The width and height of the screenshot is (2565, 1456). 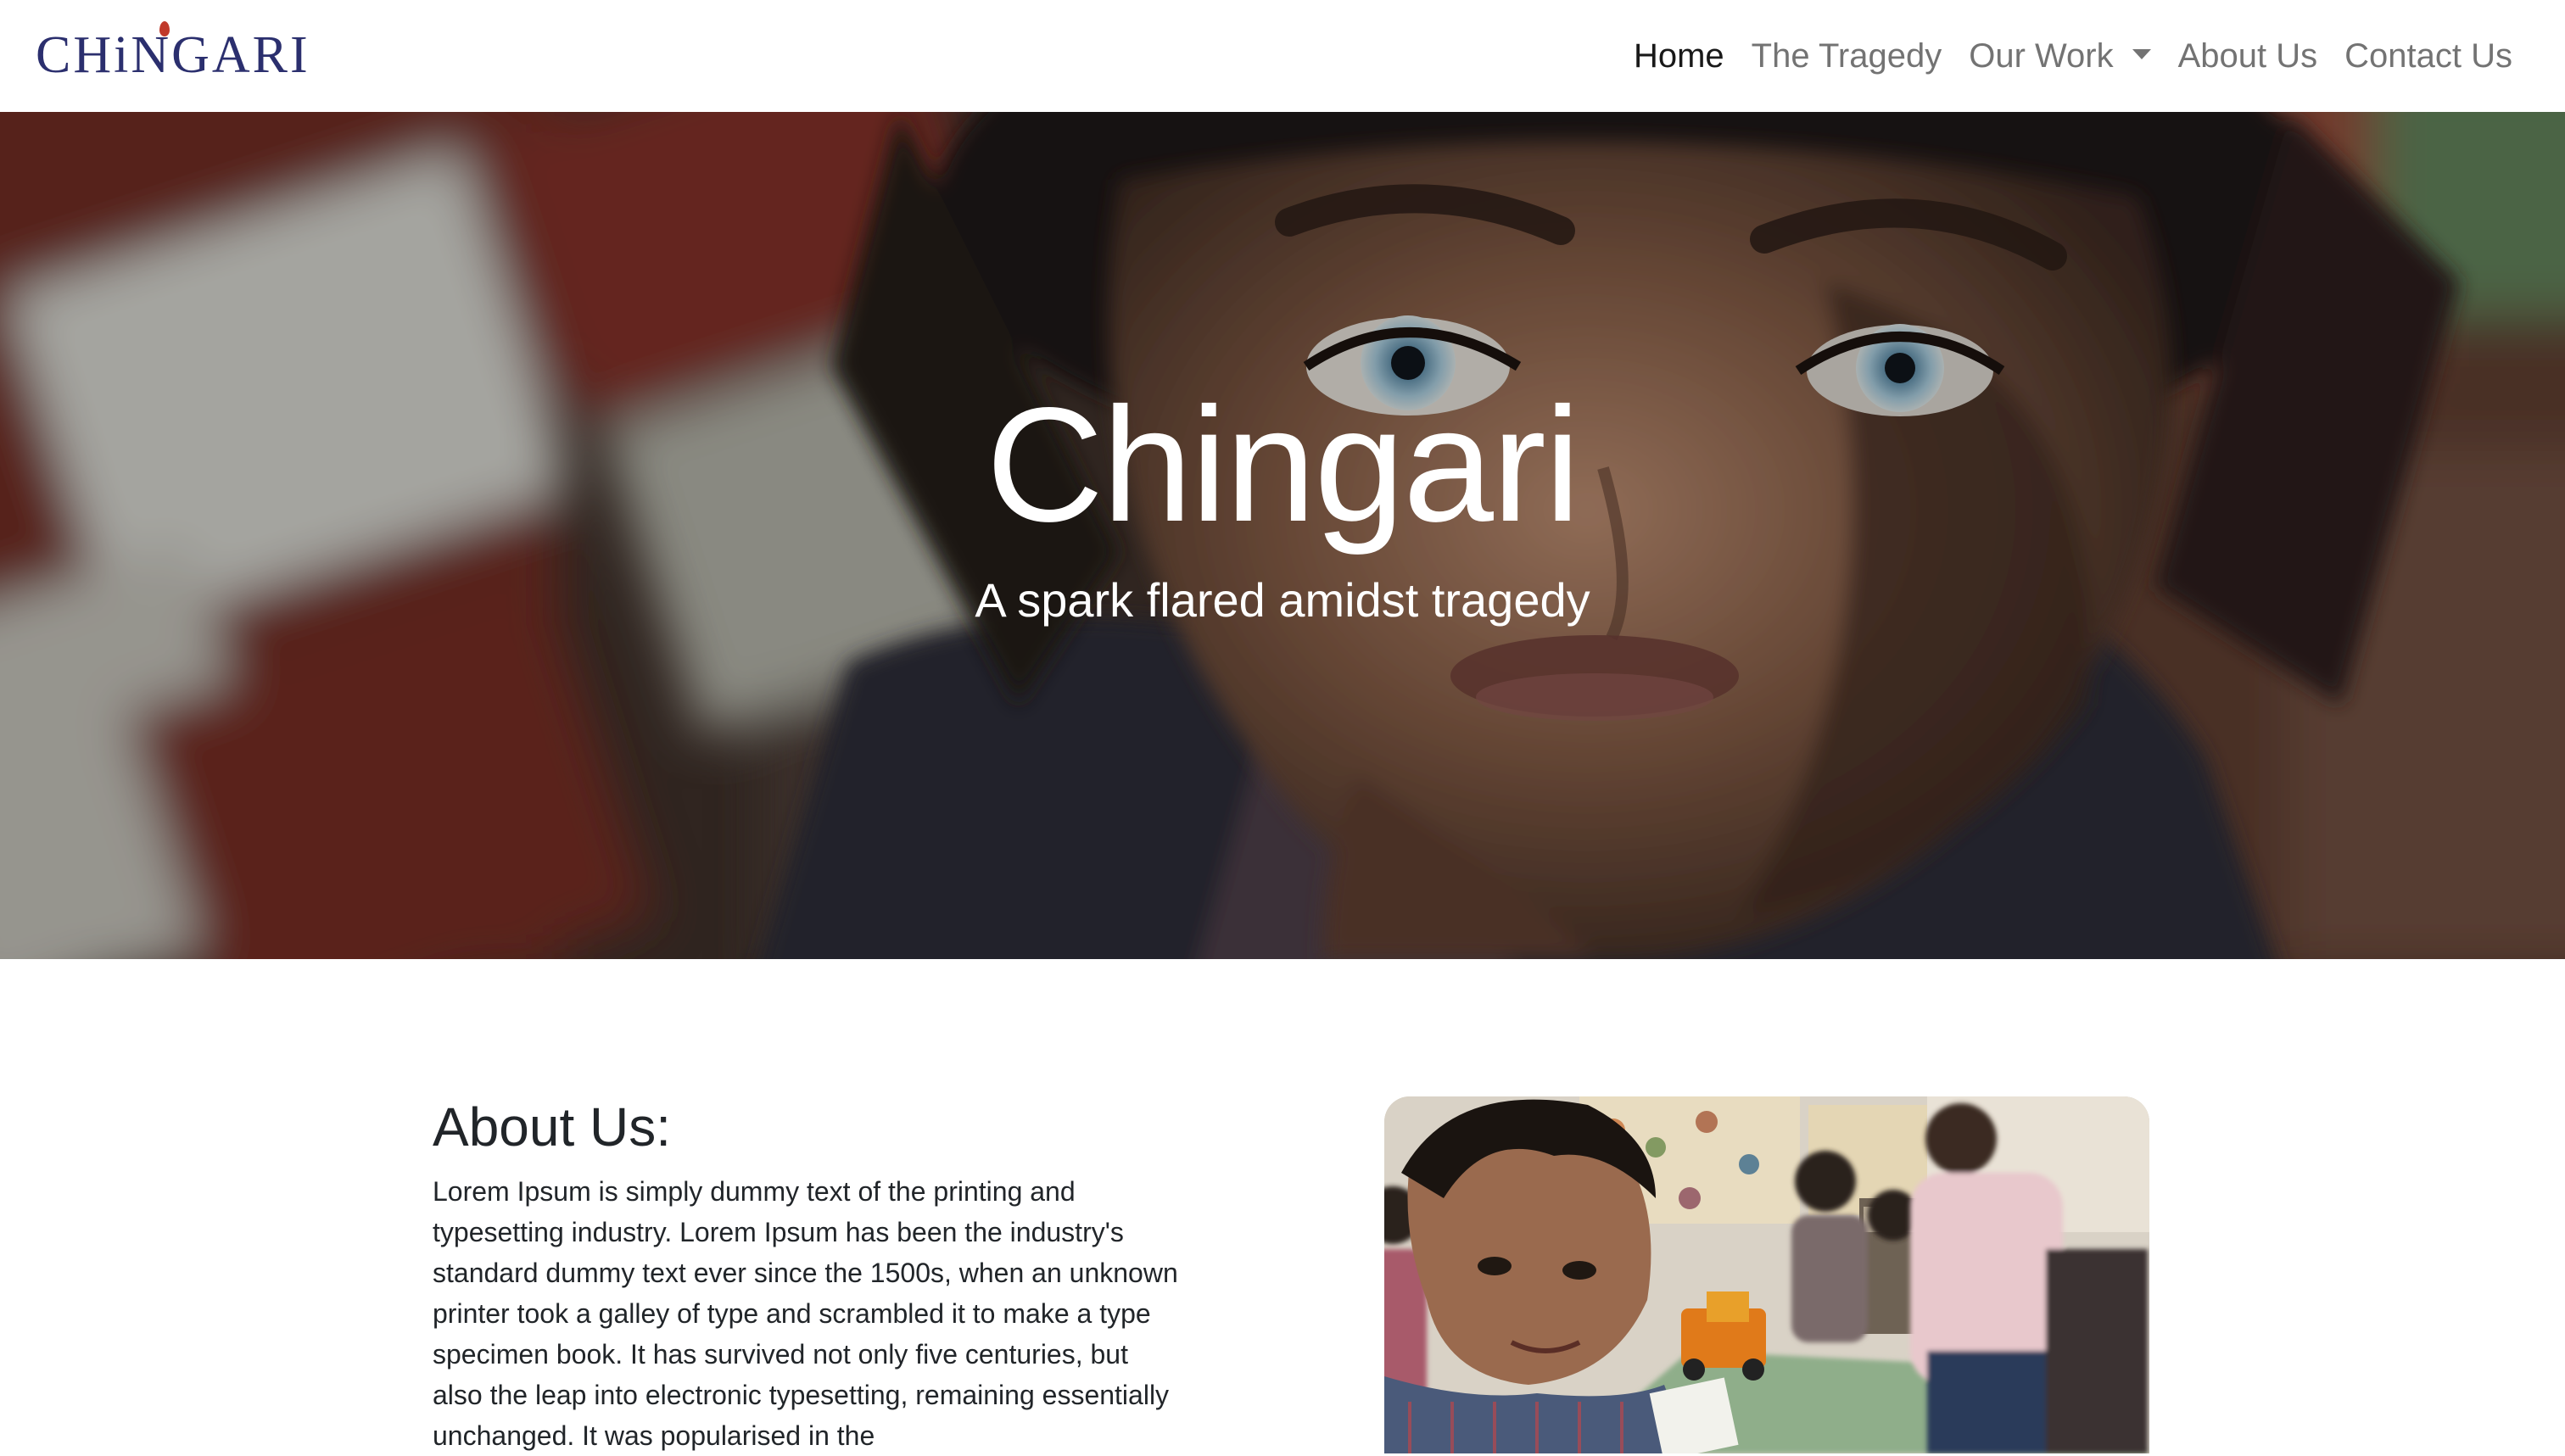 What do you see at coordinates (1847, 56) in the screenshot?
I see `nav-item-the-tragedy: The Tragedy` at bounding box center [1847, 56].